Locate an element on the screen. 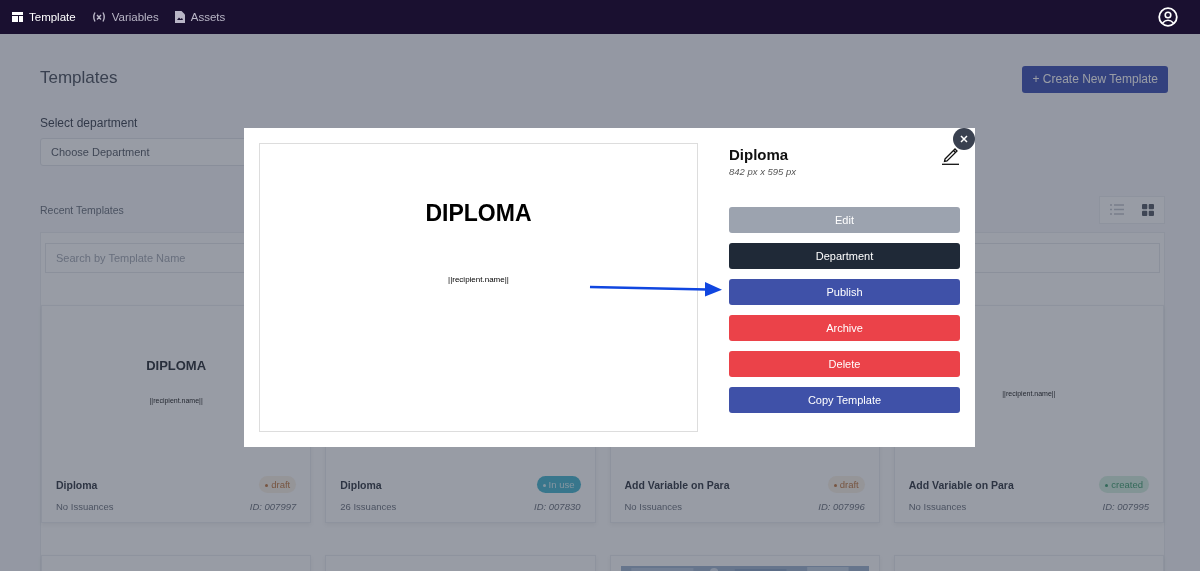 Image resolution: width=1200 pixels, height=571 pixels. edit-pencil-icon is located at coordinates (950, 155).